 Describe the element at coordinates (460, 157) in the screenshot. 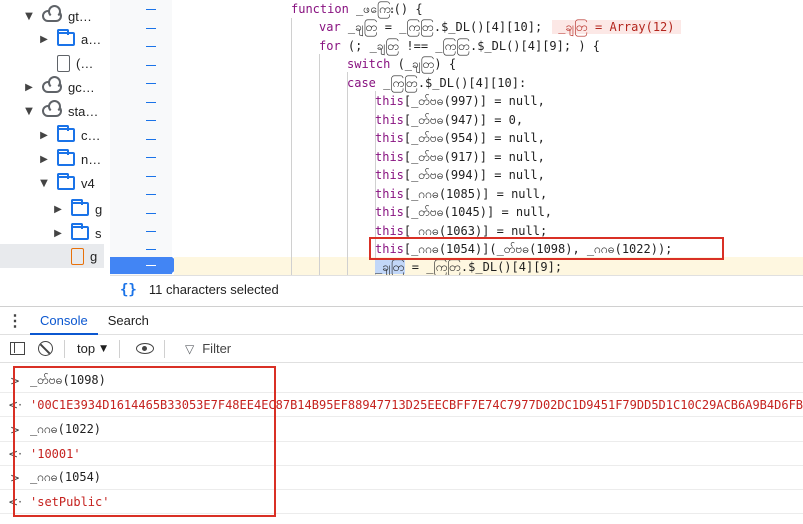

I see `code-line: this[_တ်ဗဓ(917)] = null,` at that location.